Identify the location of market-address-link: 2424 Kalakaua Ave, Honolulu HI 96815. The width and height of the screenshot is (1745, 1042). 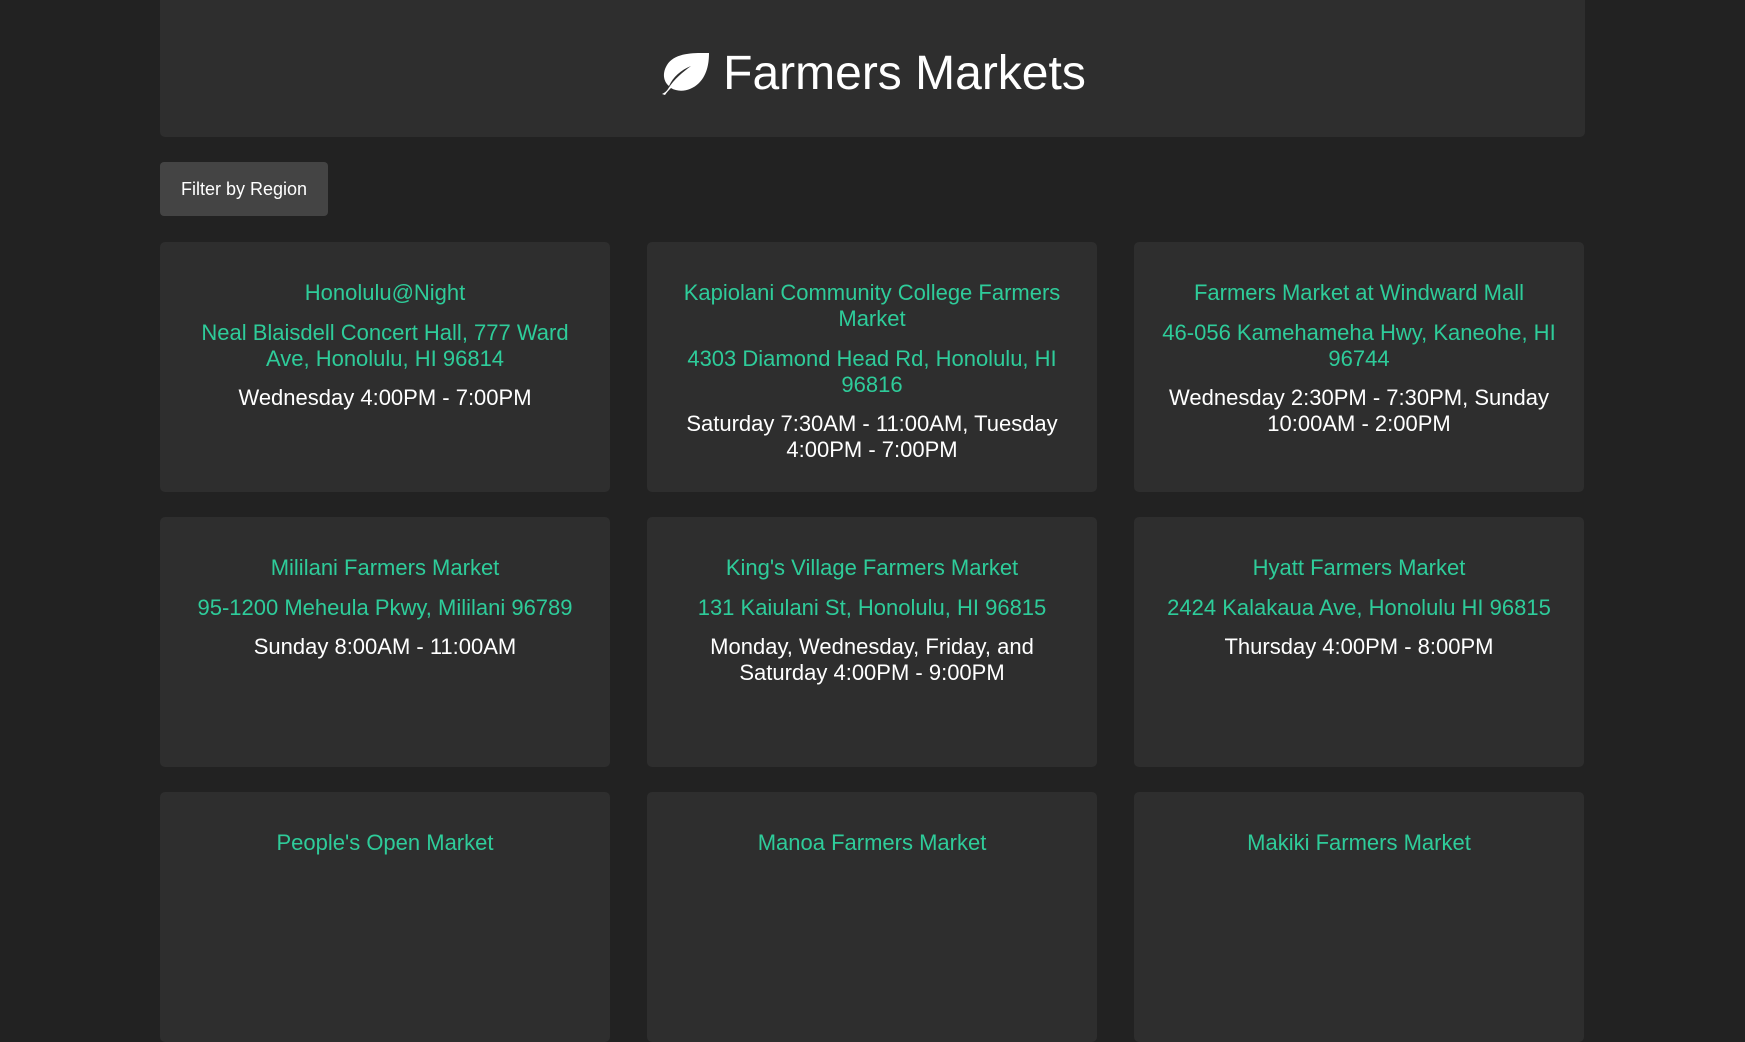
(1359, 608).